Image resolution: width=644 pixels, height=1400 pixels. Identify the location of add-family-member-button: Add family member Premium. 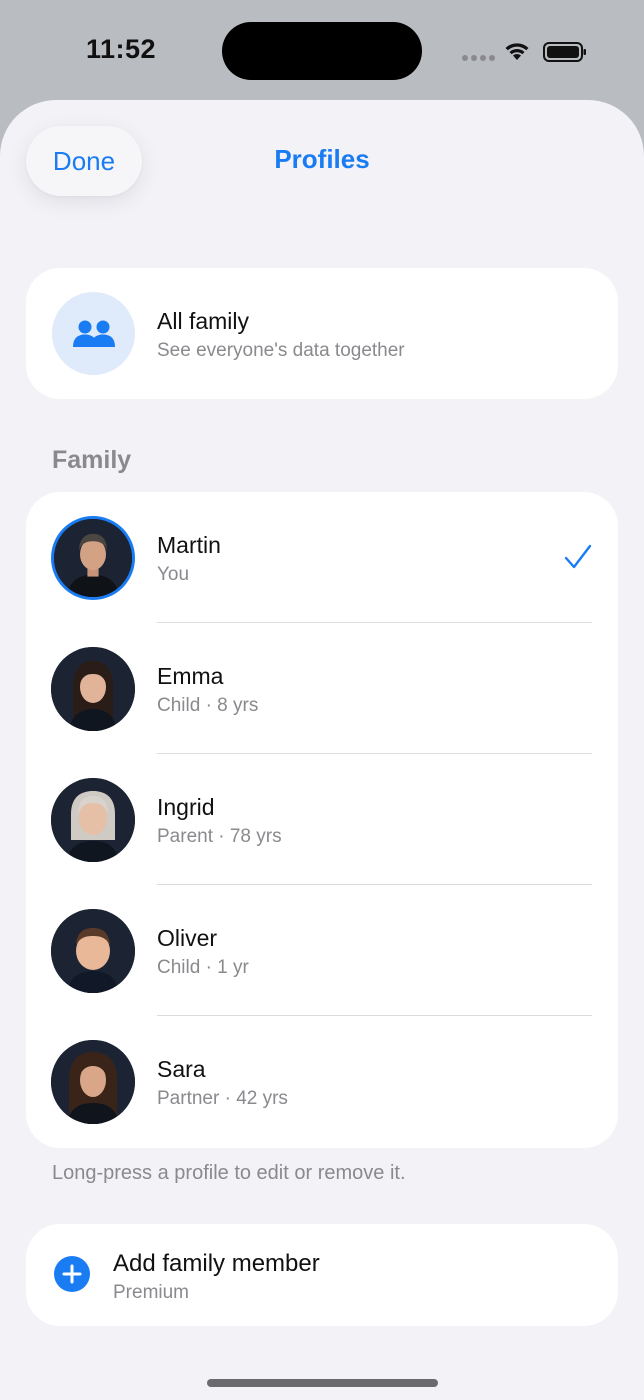
(322, 1275).